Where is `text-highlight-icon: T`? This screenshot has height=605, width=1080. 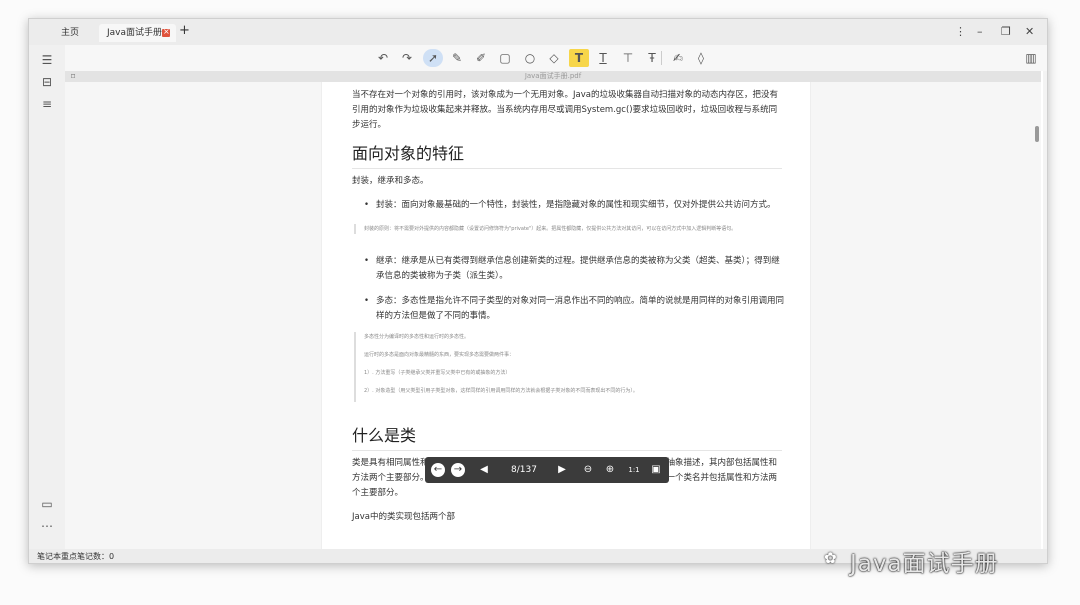
text-highlight-icon: T is located at coordinates (579, 58).